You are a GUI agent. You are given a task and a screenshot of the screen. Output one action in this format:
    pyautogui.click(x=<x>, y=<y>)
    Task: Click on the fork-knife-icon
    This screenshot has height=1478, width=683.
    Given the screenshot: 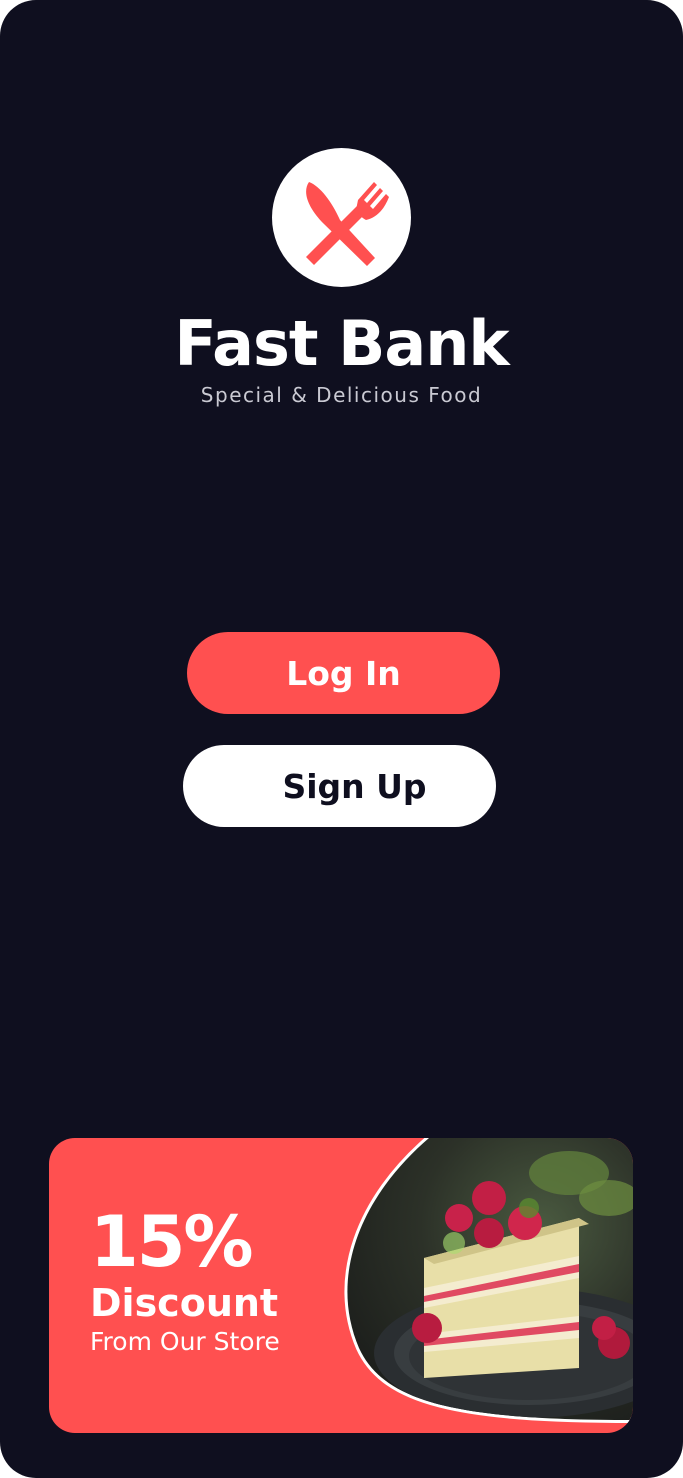 What is the action you would take?
    pyautogui.click(x=347, y=224)
    